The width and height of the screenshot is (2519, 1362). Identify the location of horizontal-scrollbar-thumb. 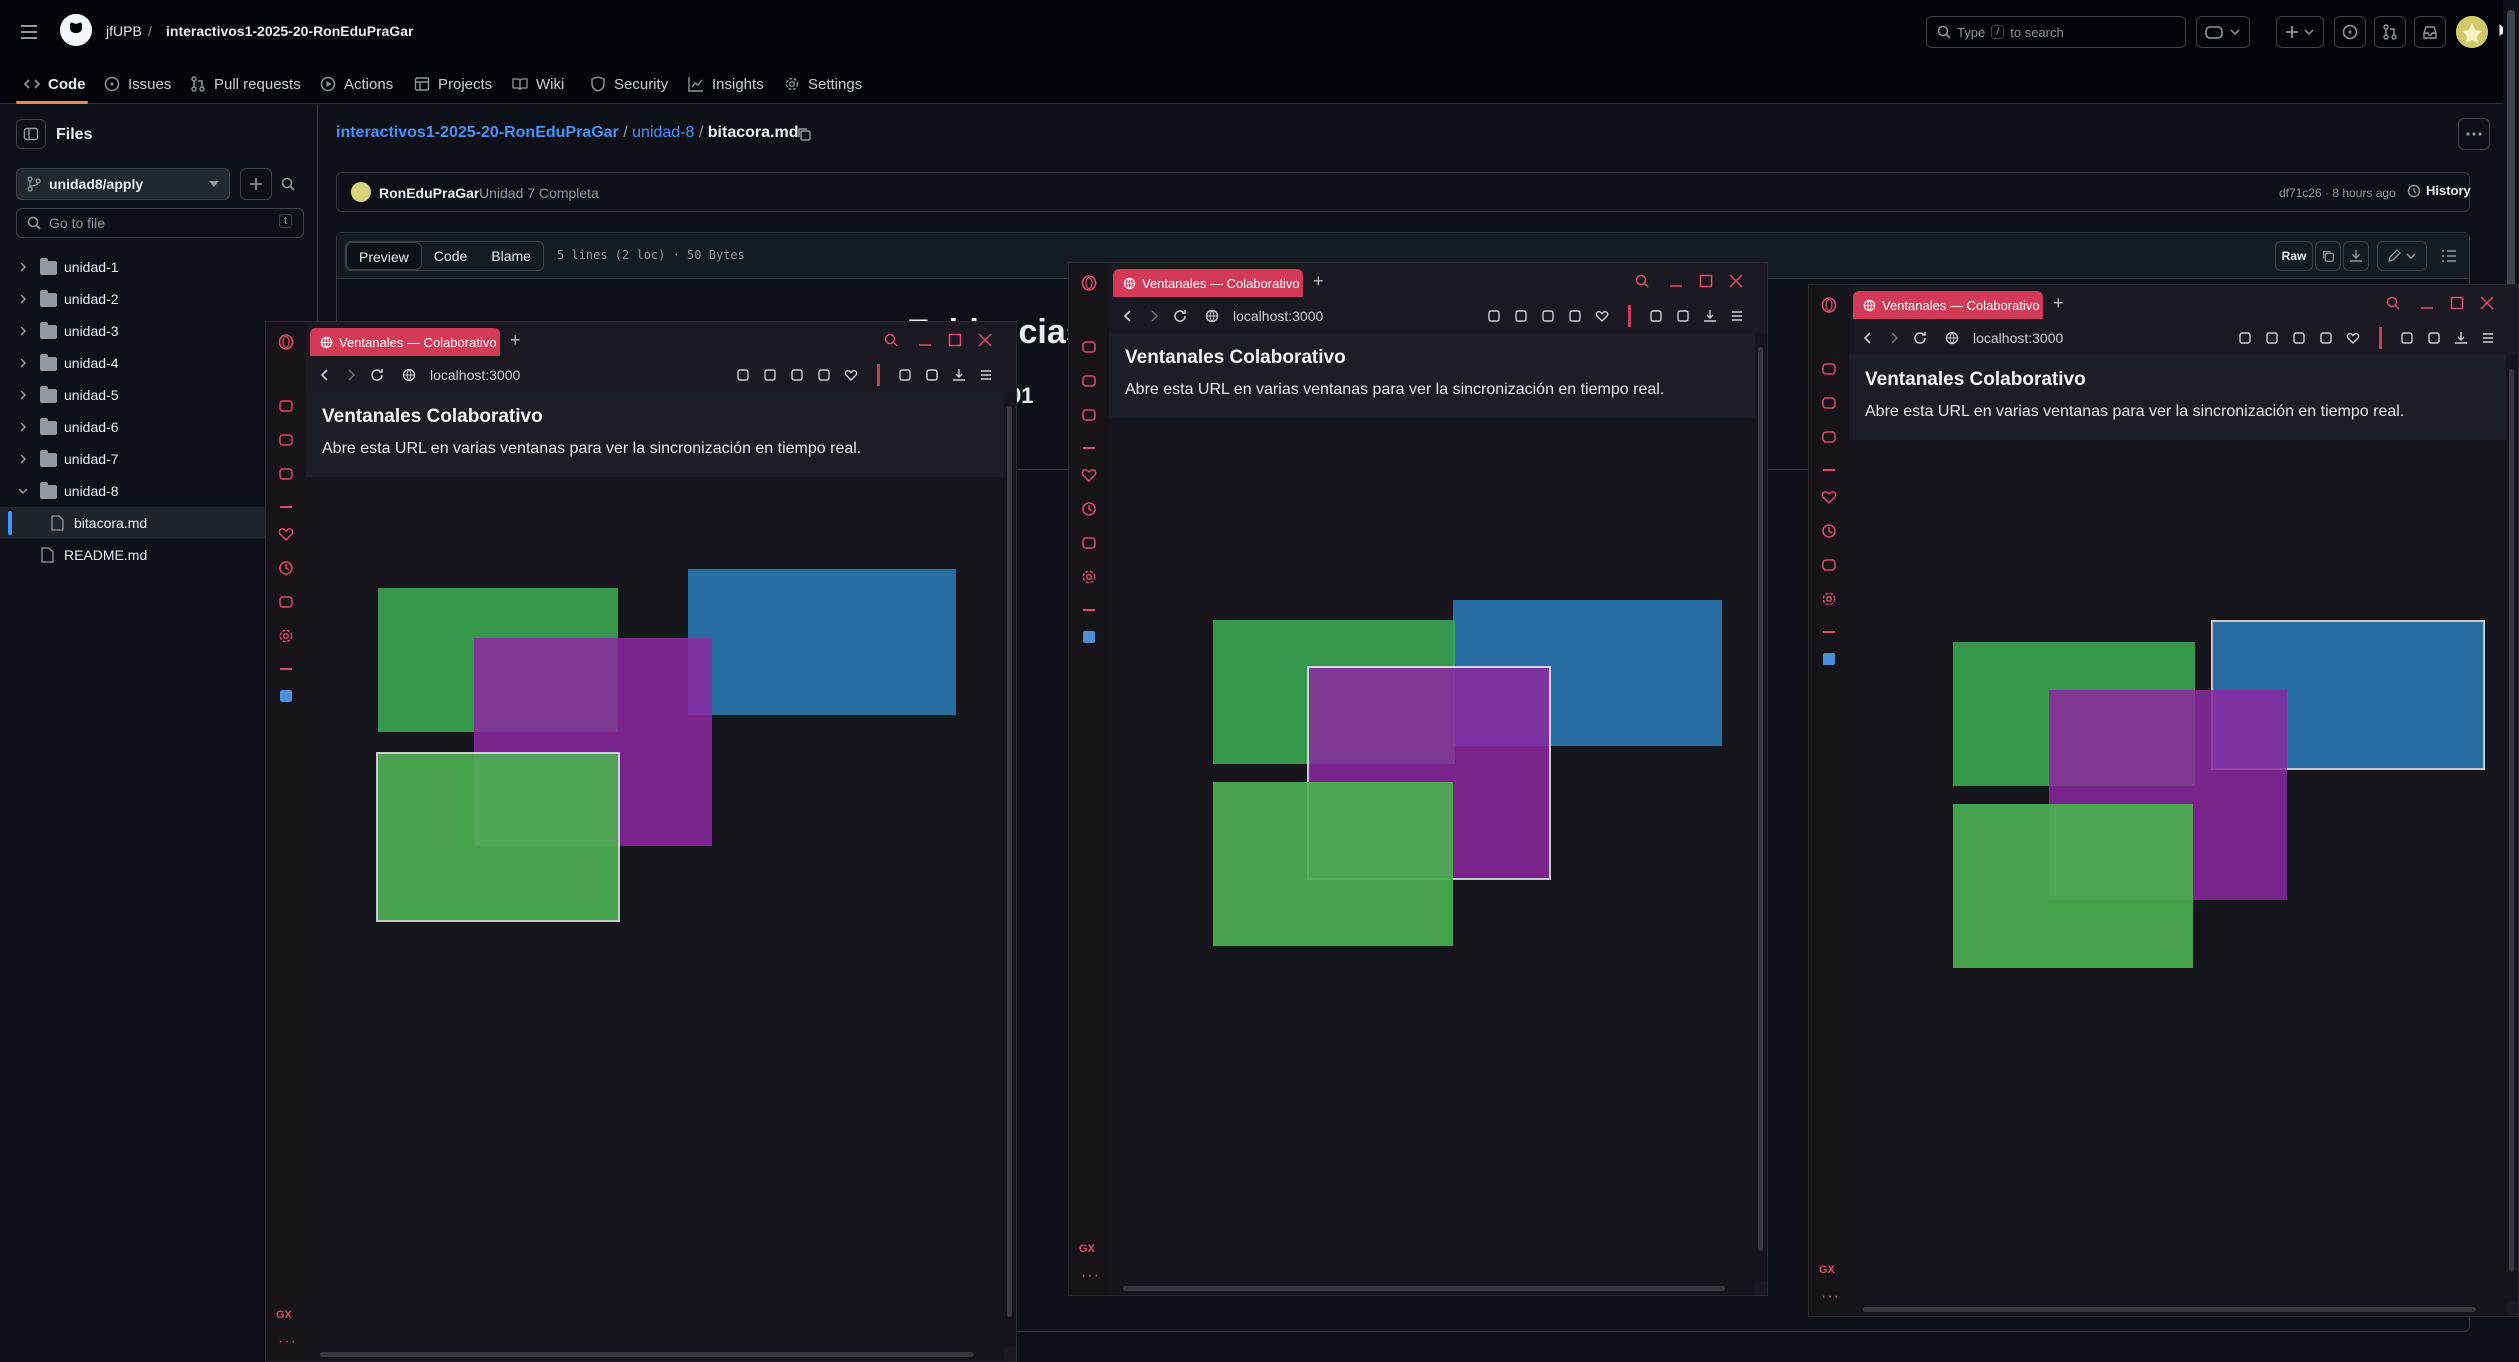
(647, 1354).